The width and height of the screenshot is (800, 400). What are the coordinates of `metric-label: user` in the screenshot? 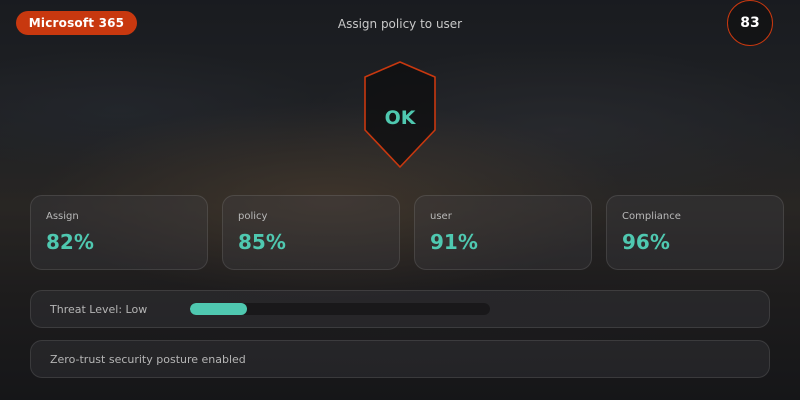 It's located at (441, 216).